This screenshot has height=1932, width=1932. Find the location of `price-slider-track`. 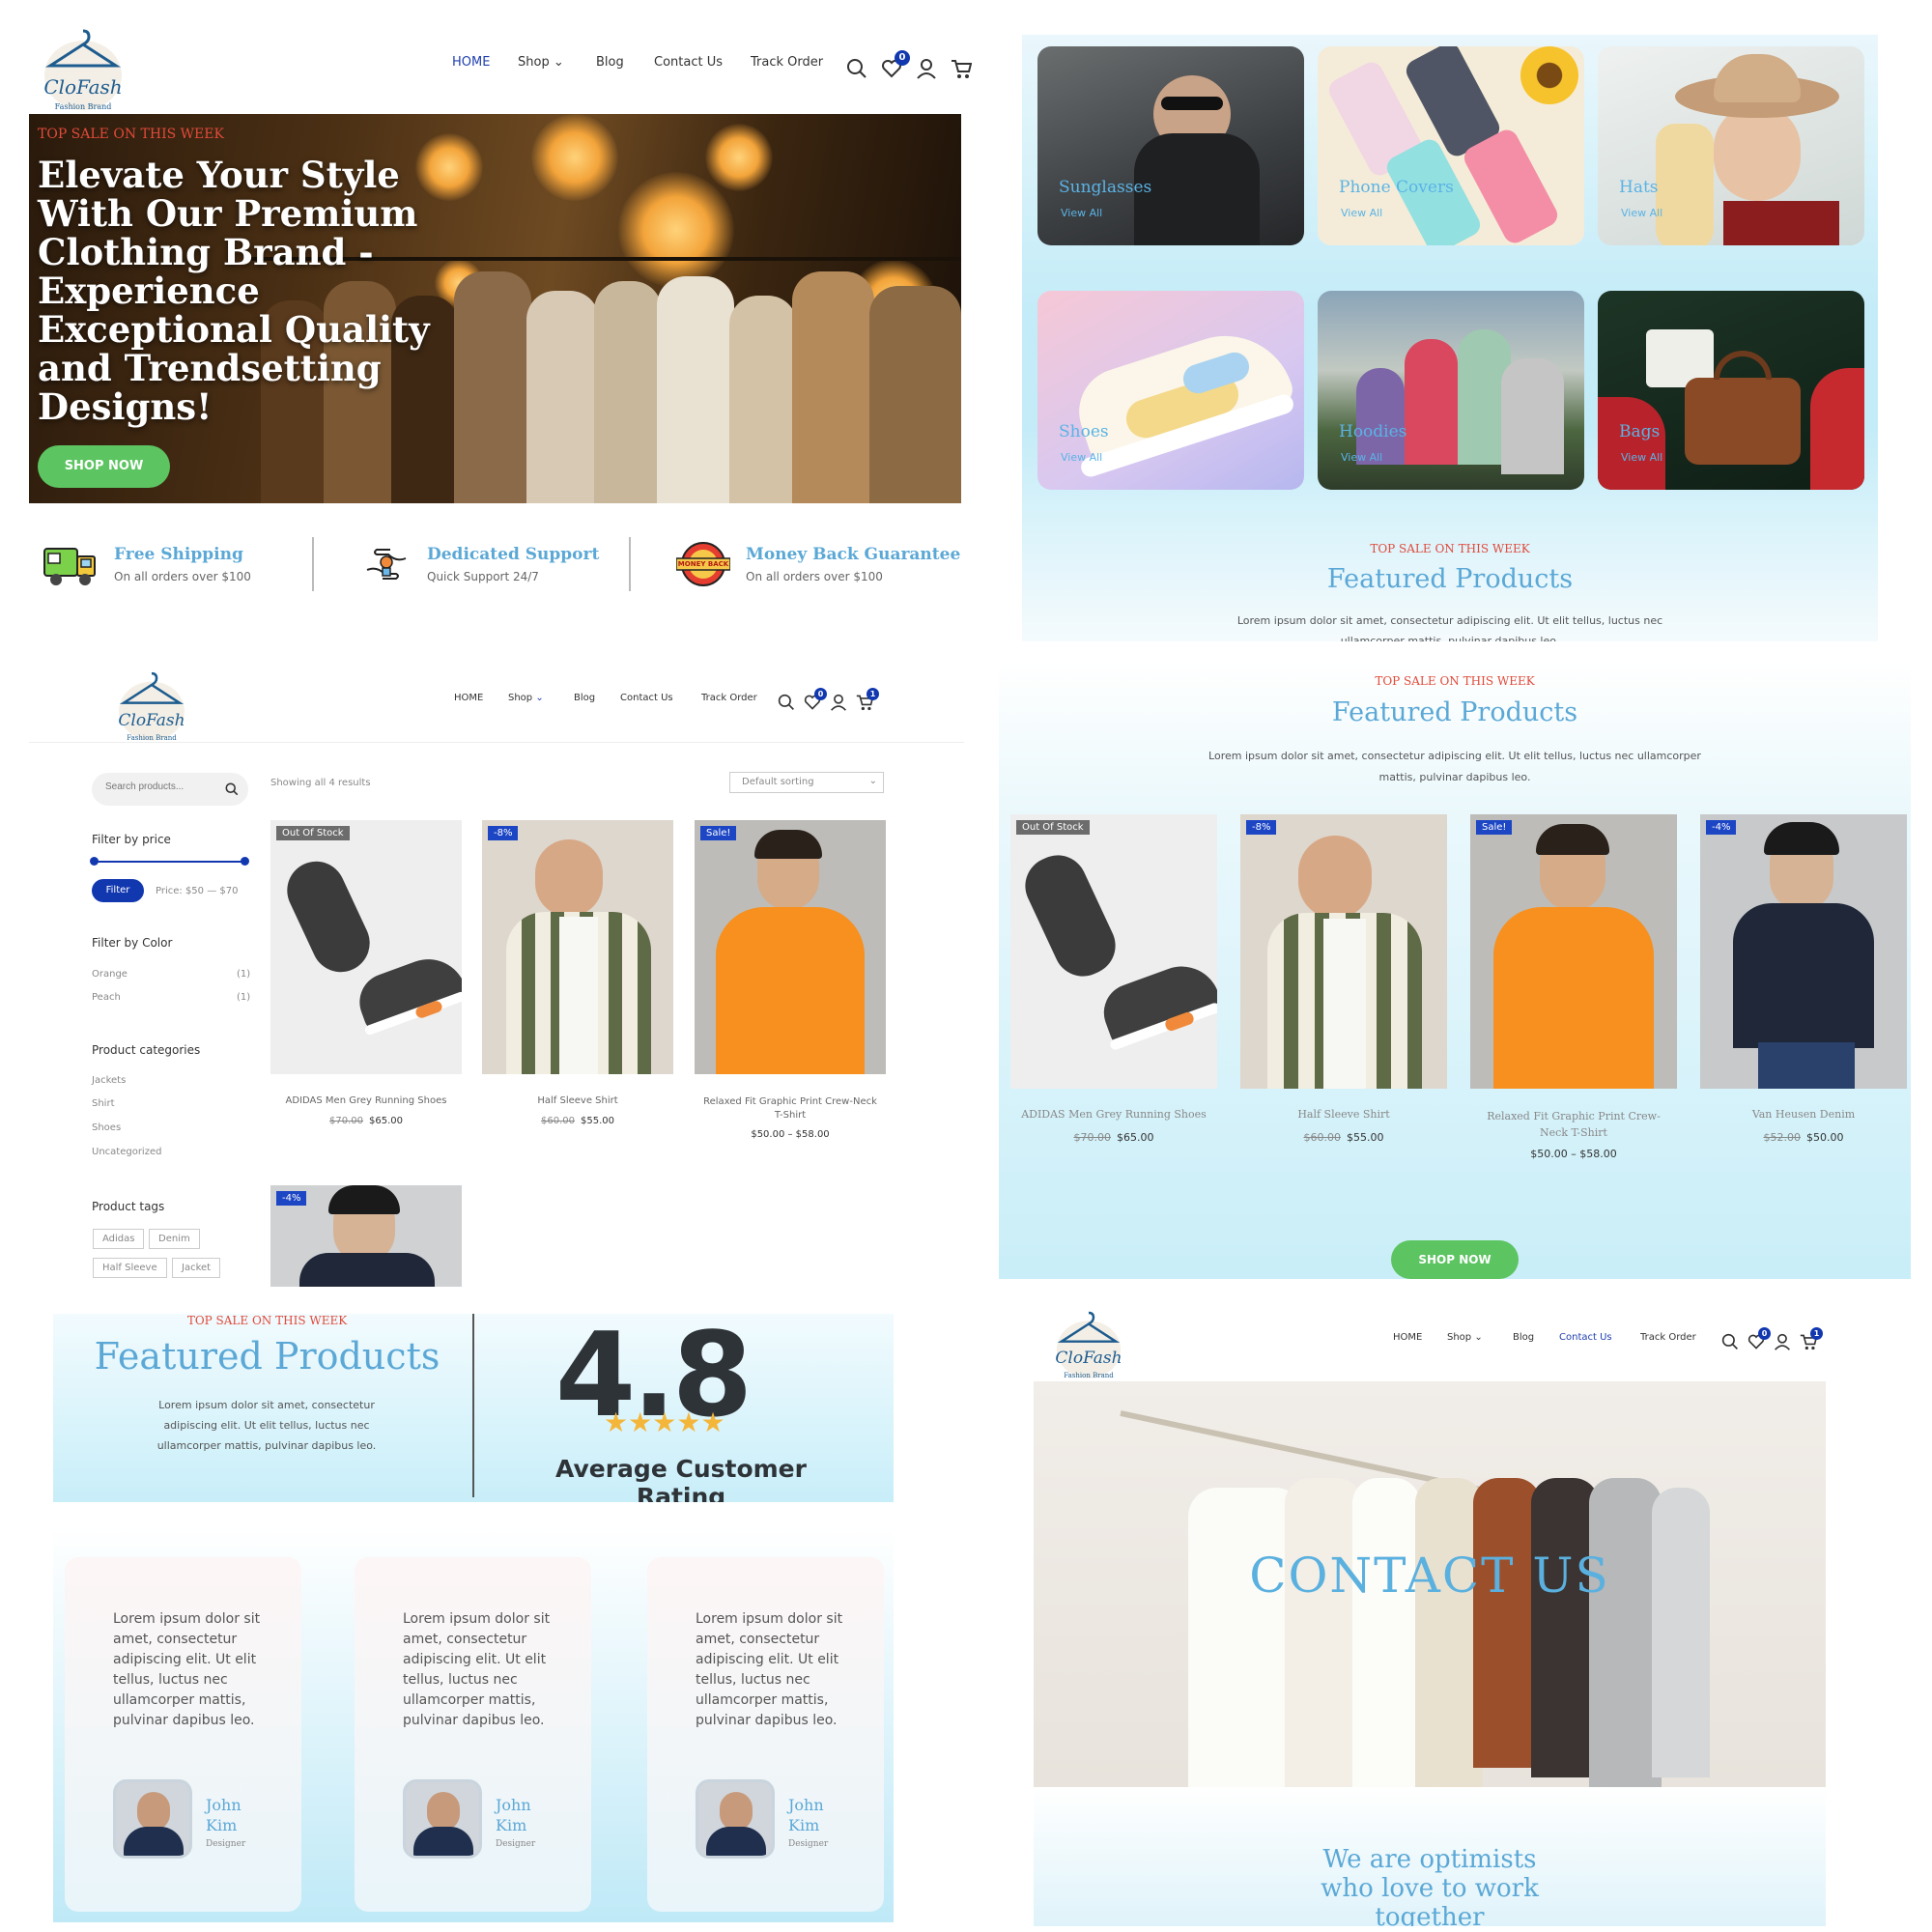

price-slider-track is located at coordinates (169, 862).